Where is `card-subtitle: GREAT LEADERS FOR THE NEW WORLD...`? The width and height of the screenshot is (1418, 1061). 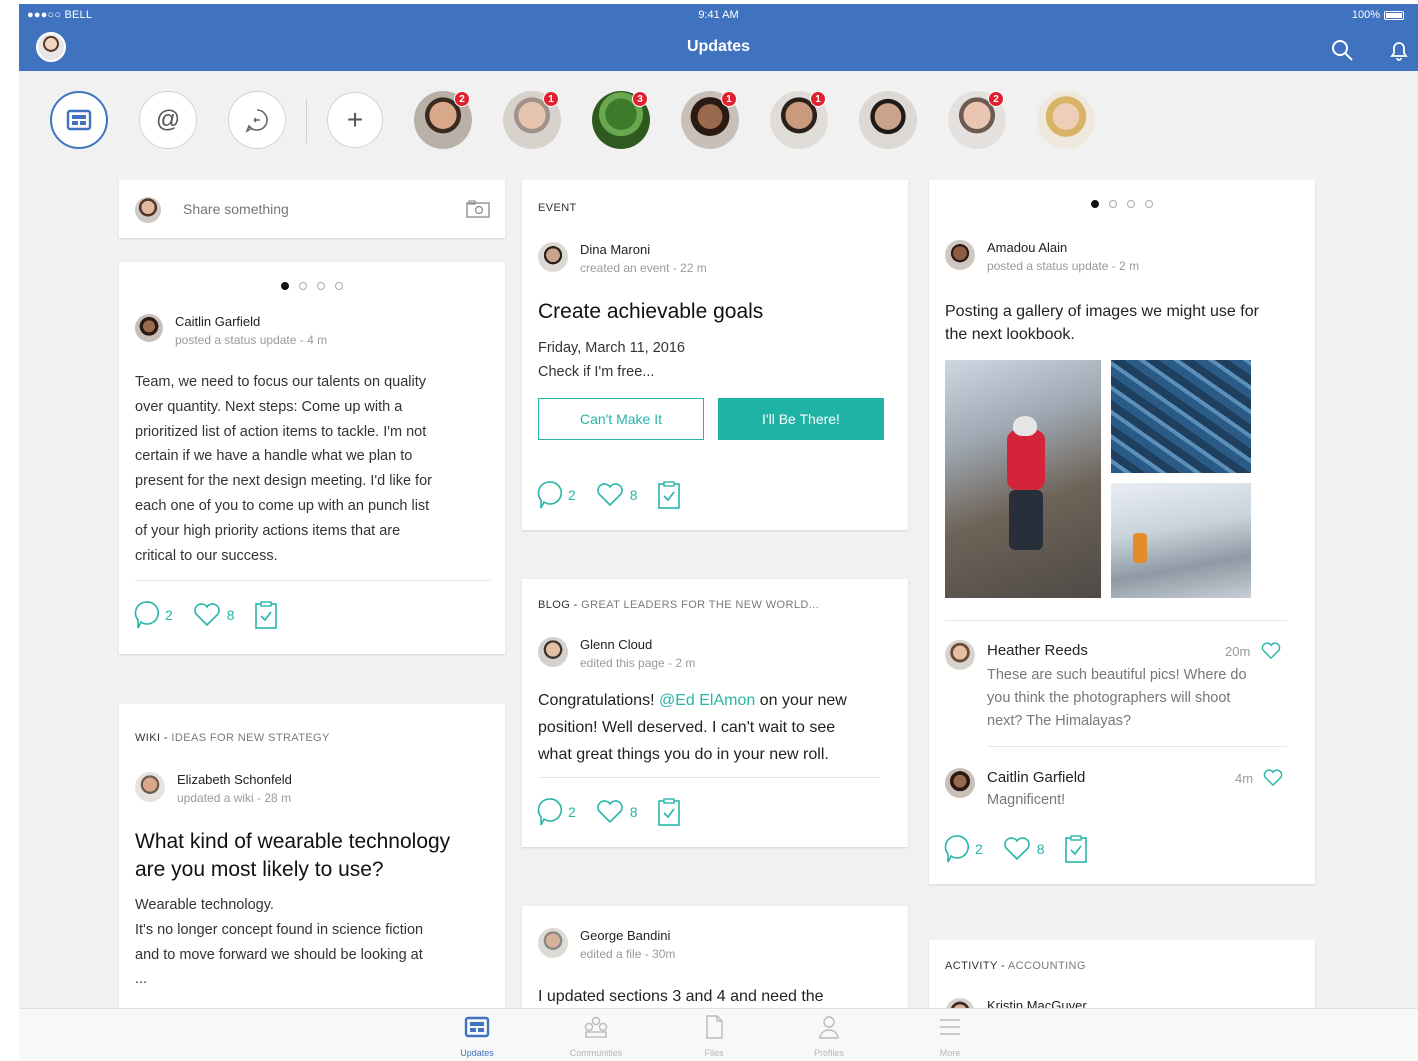
card-subtitle: GREAT LEADERS FOR THE NEW WORLD... is located at coordinates (700, 605).